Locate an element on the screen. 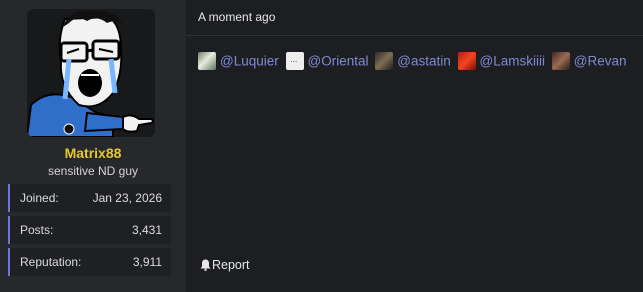  stat-label-joined: Joined: is located at coordinates (39, 198).